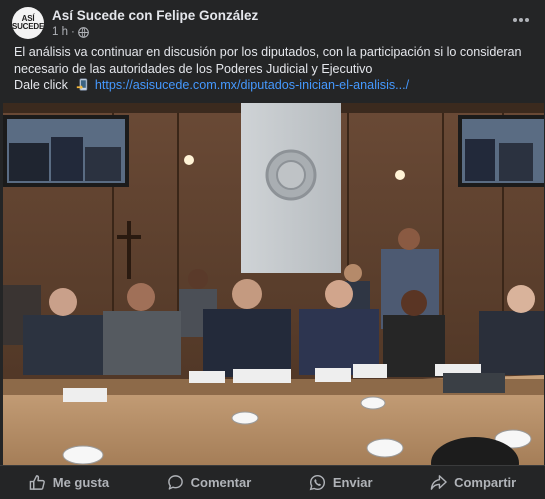  Describe the element at coordinates (438, 482) in the screenshot. I see `share-arrow-icon` at that location.